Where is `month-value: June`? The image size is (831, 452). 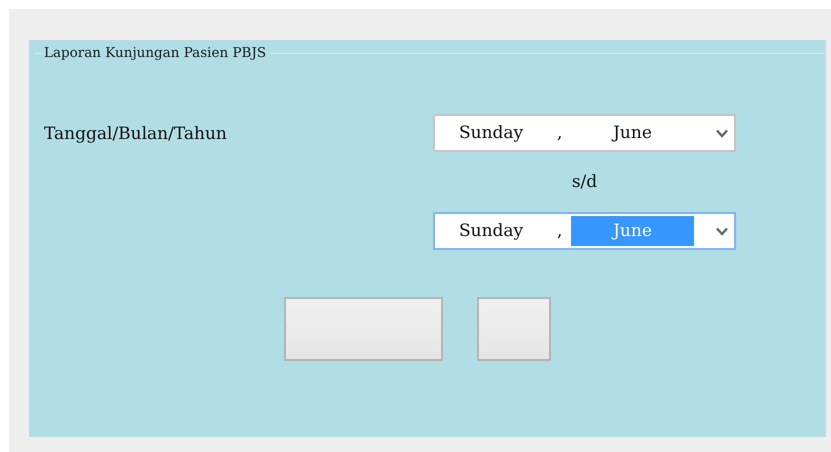
month-value: June is located at coordinates (632, 133).